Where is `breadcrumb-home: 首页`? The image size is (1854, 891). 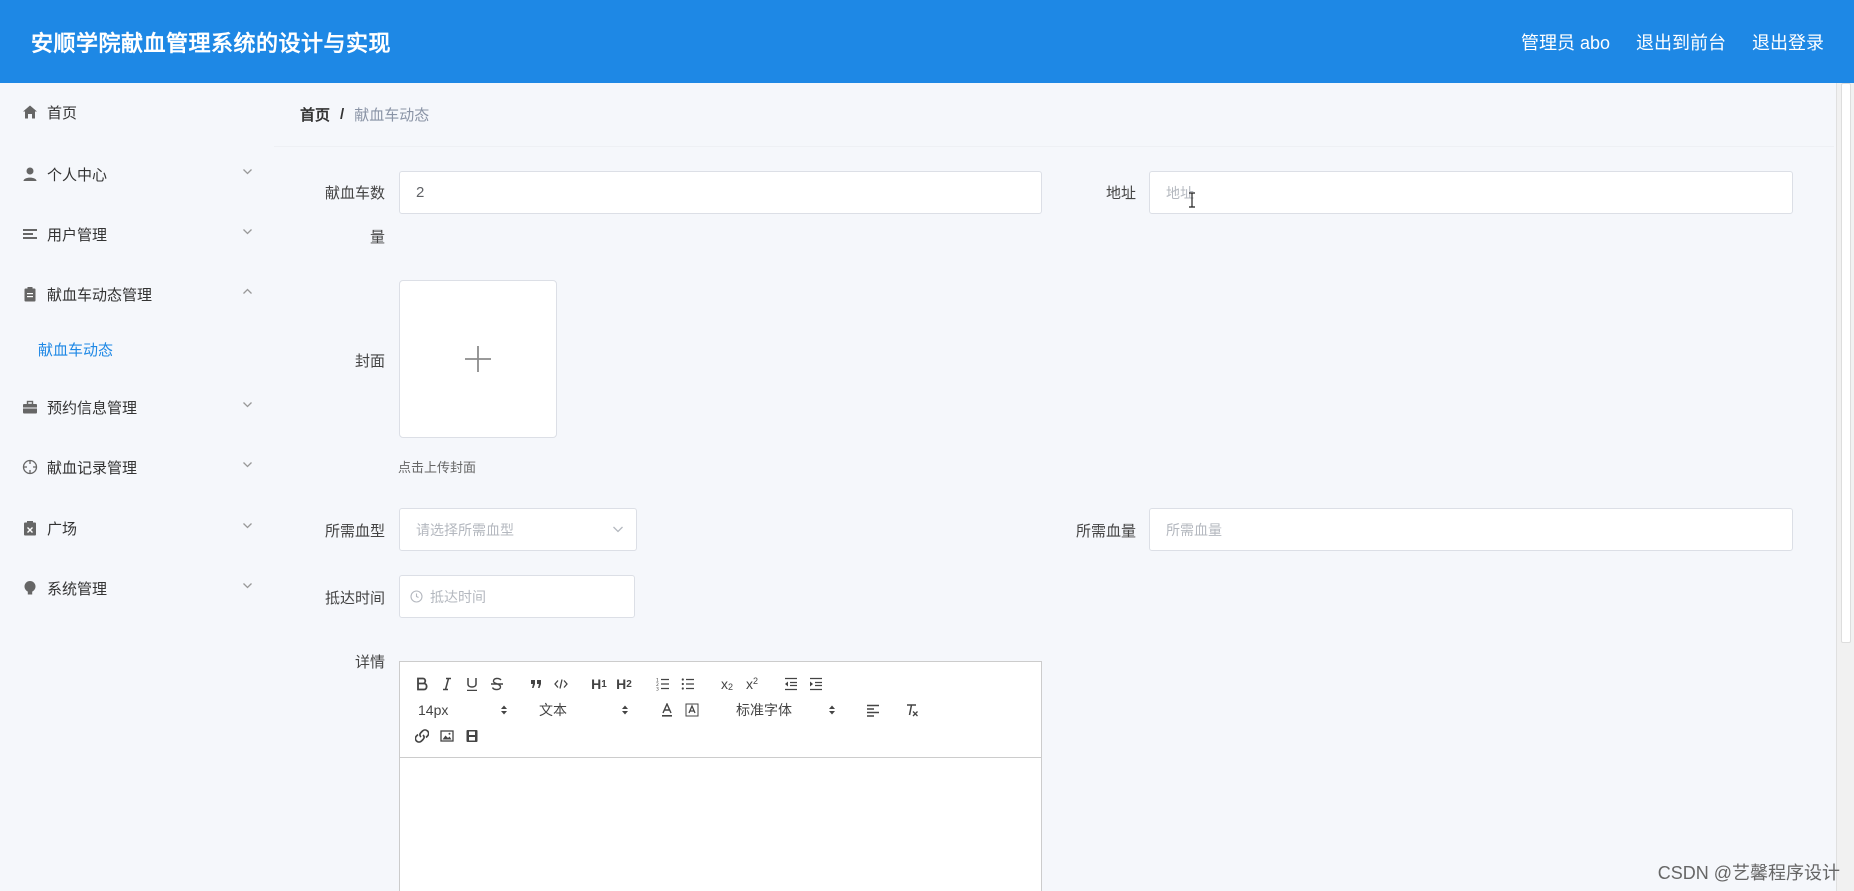 breadcrumb-home: 首页 is located at coordinates (315, 114).